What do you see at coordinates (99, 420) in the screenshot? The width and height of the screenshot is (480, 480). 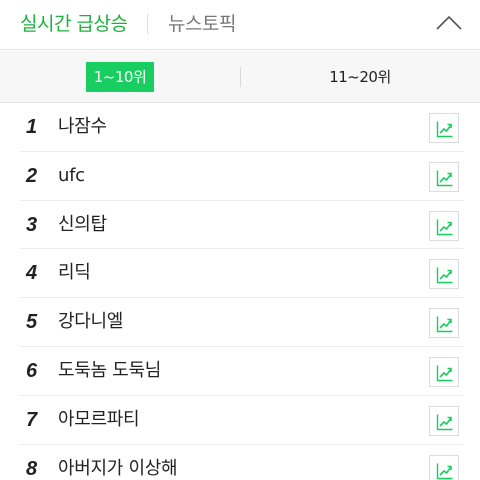 I see `trending-term: 아모르파티` at bounding box center [99, 420].